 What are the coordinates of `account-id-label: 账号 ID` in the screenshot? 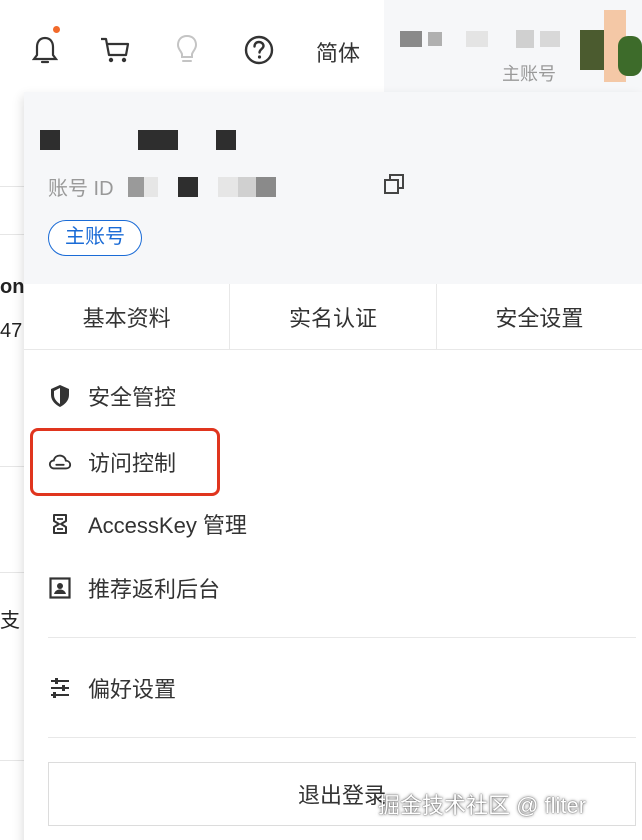 It's located at (81, 189).